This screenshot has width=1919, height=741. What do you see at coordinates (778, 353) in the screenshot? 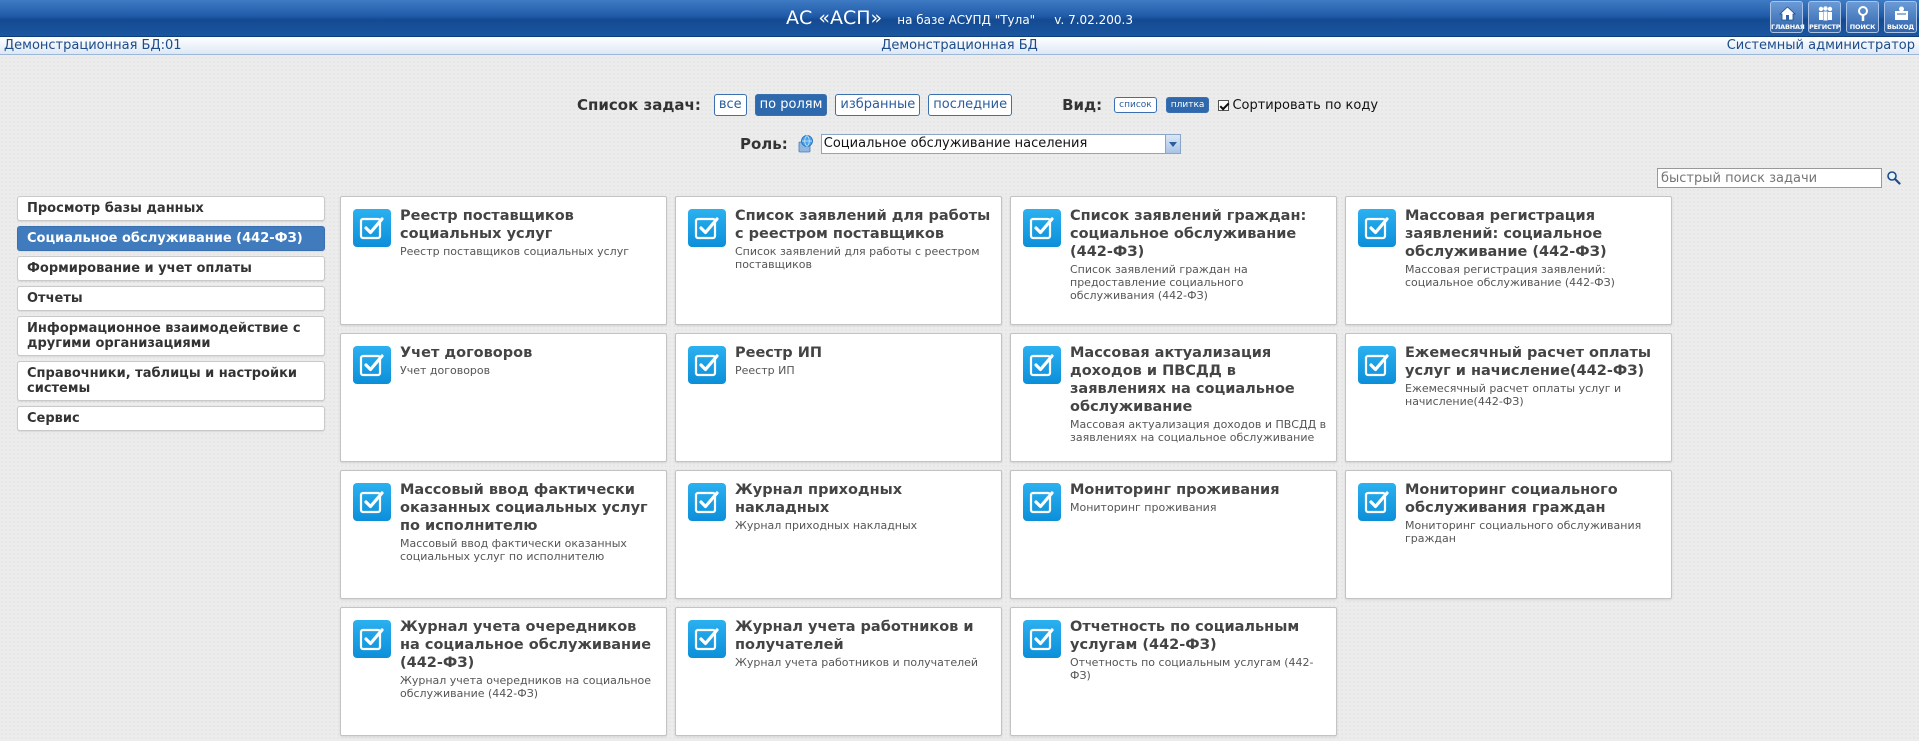
I see `task-tile-title-text: Реестр ИП` at bounding box center [778, 353].